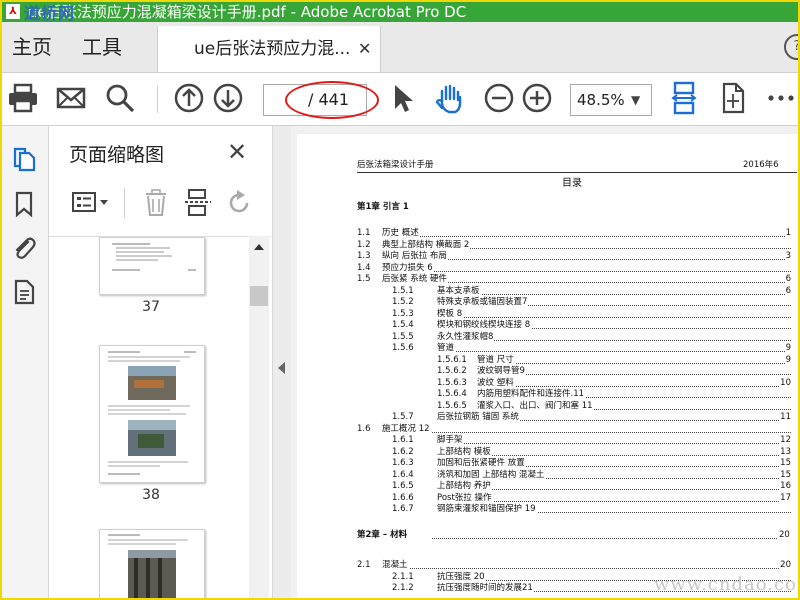 This screenshot has height=600, width=800. Describe the element at coordinates (117, 155) in the screenshot. I see `thumbnails-panel-title: 页面缩略图` at that location.